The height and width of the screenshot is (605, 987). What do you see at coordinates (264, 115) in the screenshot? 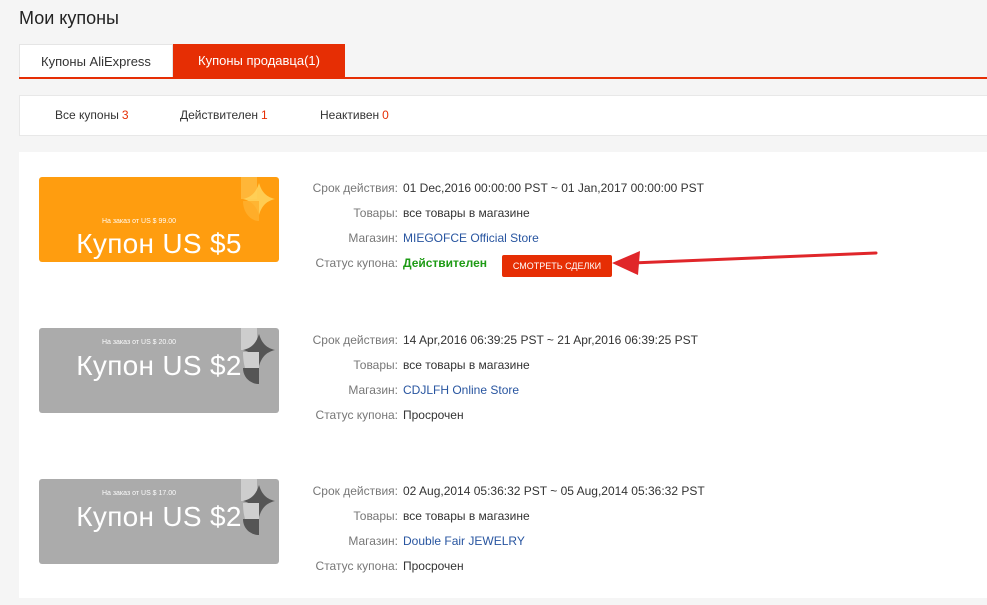
I see `filter-count: 1` at bounding box center [264, 115].